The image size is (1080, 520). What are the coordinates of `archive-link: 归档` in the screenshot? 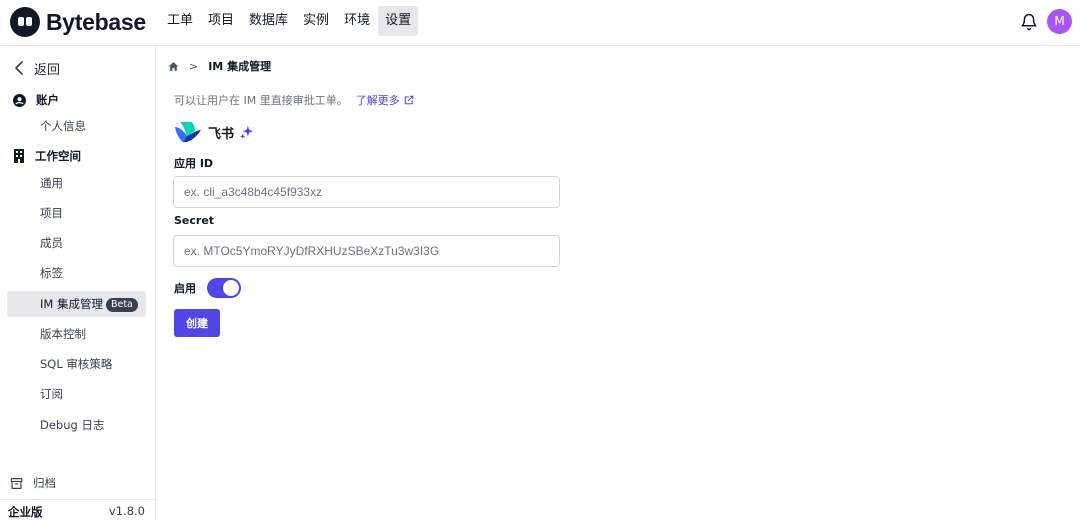 It's located at (33, 483).